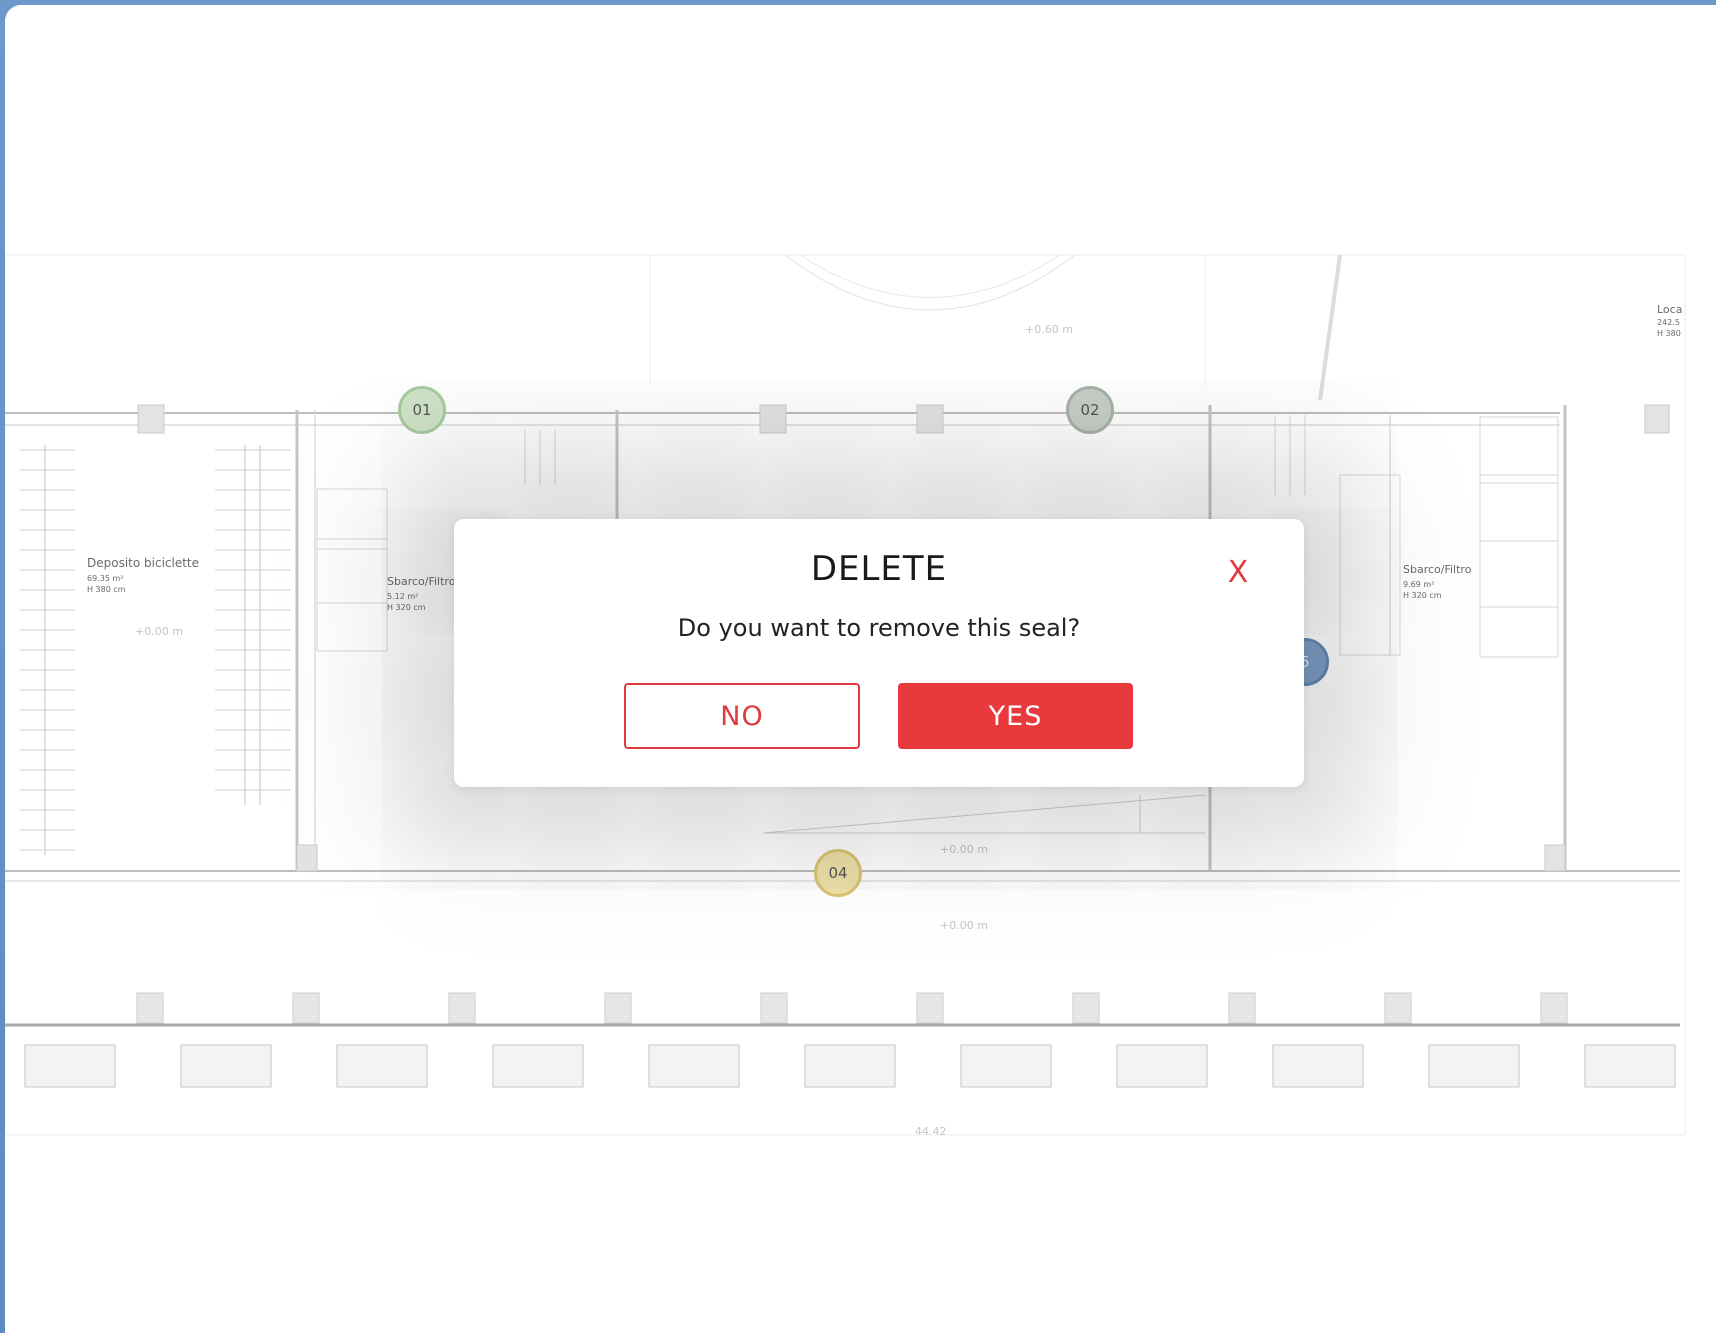  What do you see at coordinates (143, 563) in the screenshot?
I see `room-label-deposito: Deposito biciclette` at bounding box center [143, 563].